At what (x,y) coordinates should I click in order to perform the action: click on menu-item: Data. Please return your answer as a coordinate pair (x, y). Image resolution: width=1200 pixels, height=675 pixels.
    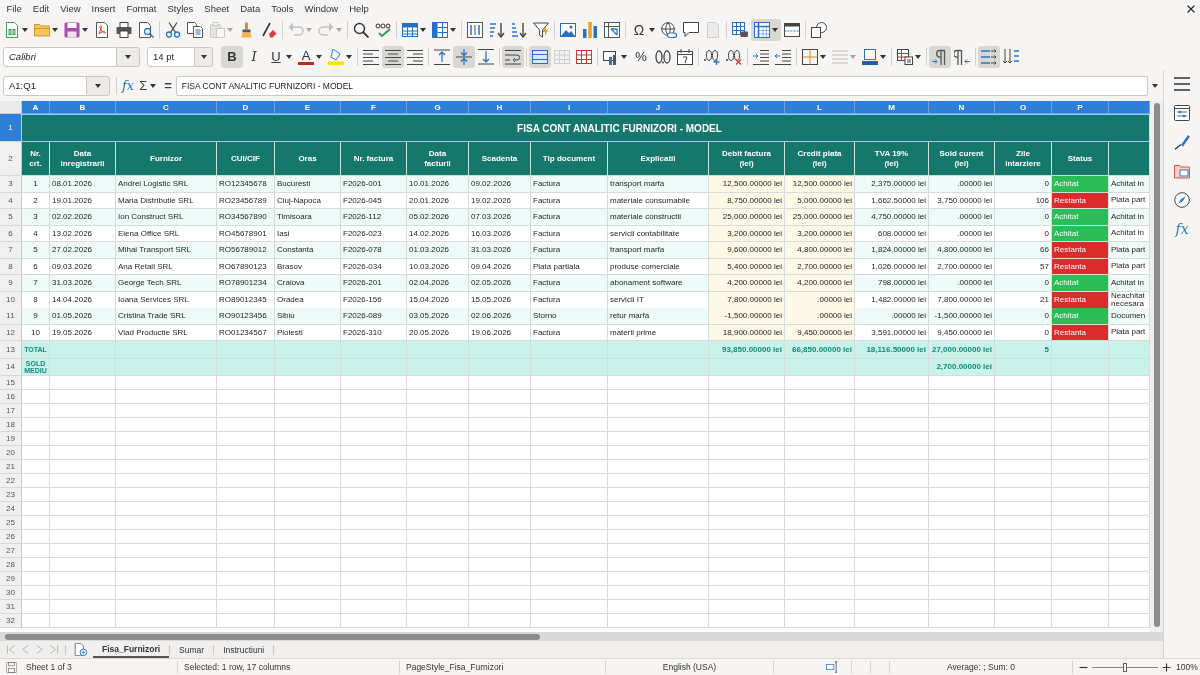
    Looking at the image, I should click on (250, 8).